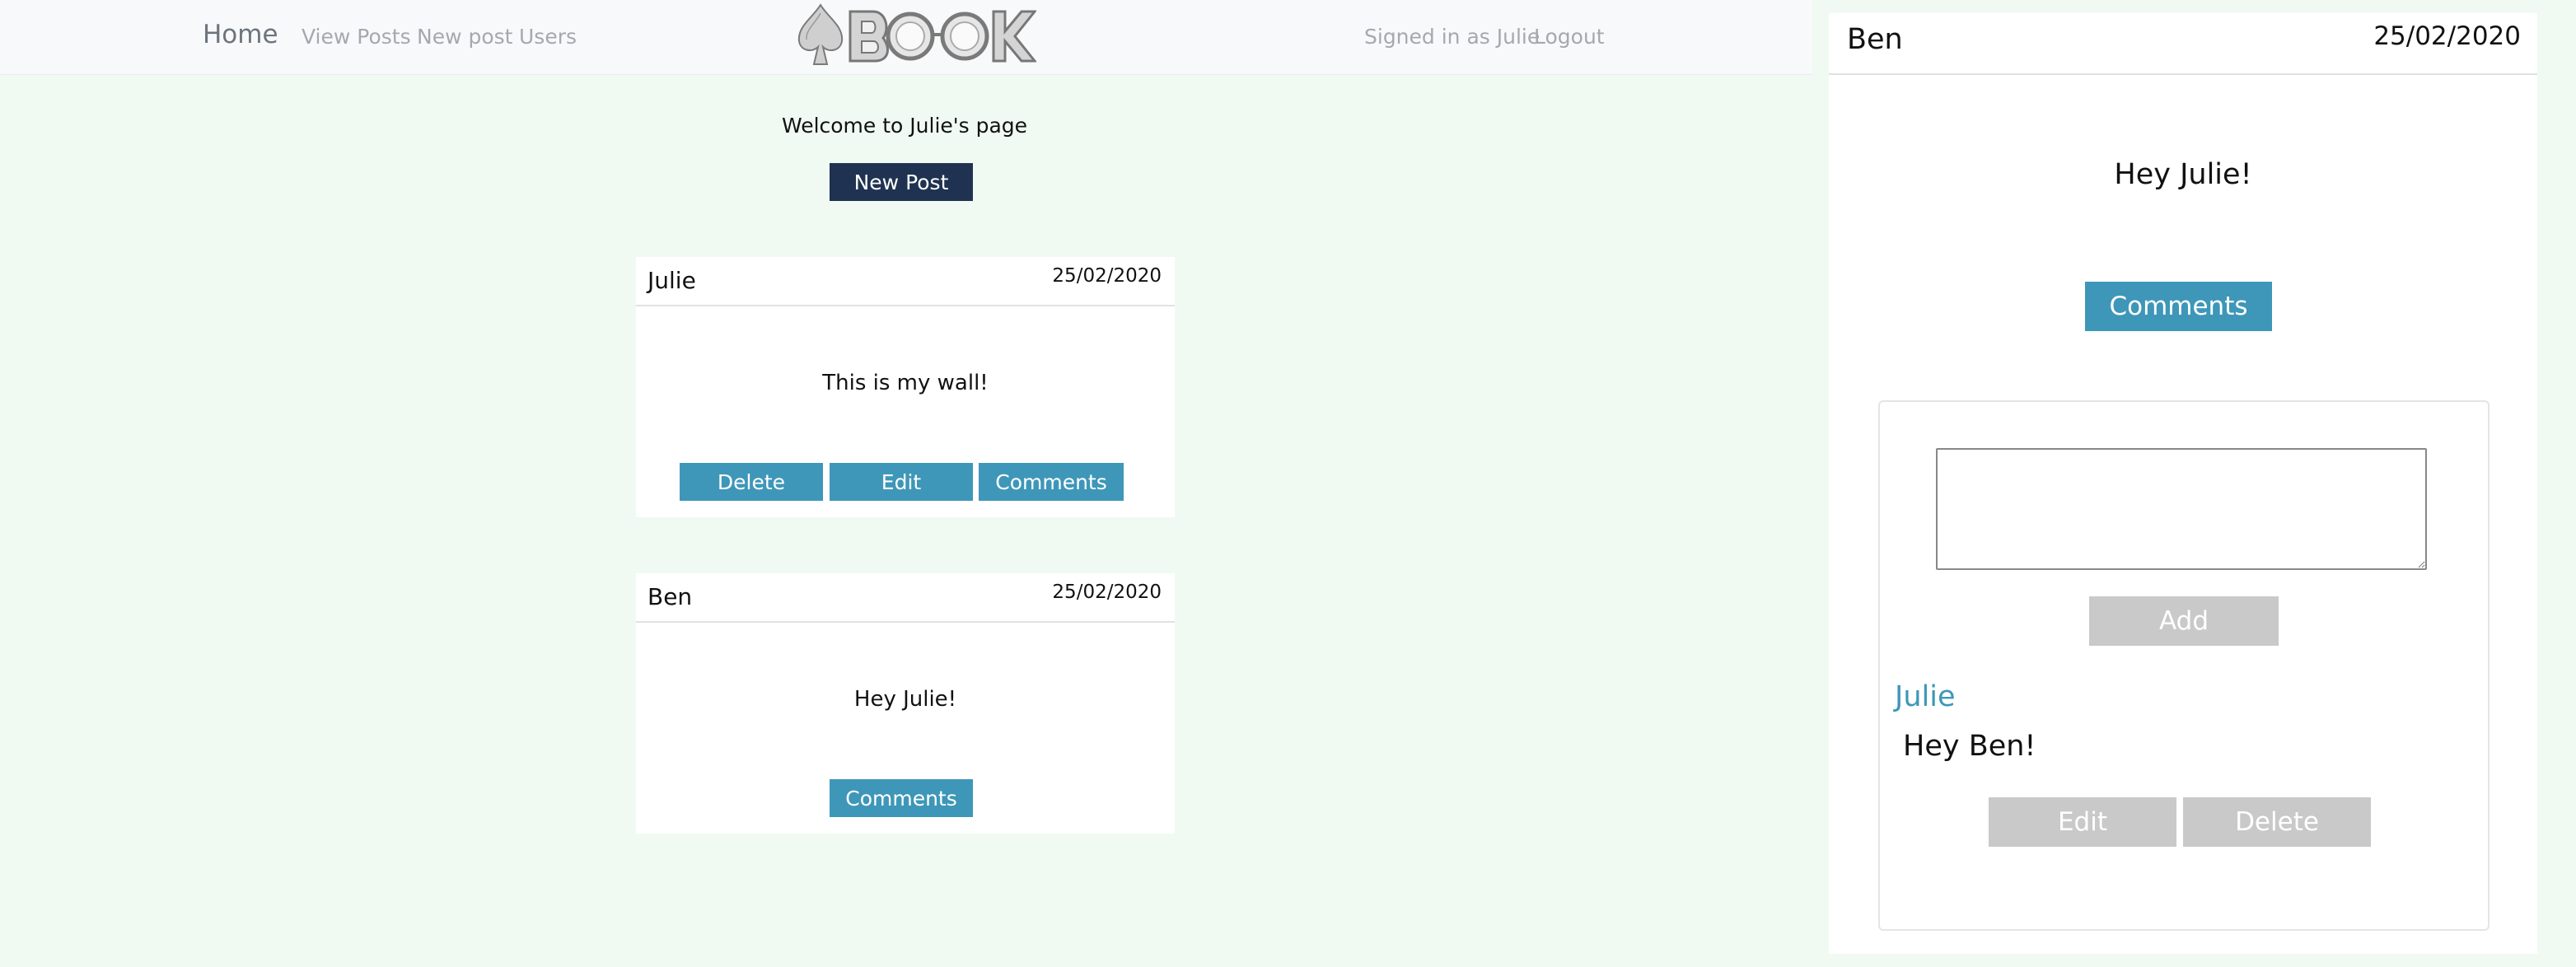 This screenshot has height=967, width=2576. What do you see at coordinates (356, 37) in the screenshot?
I see `nav-view-posts-link: View Posts` at bounding box center [356, 37].